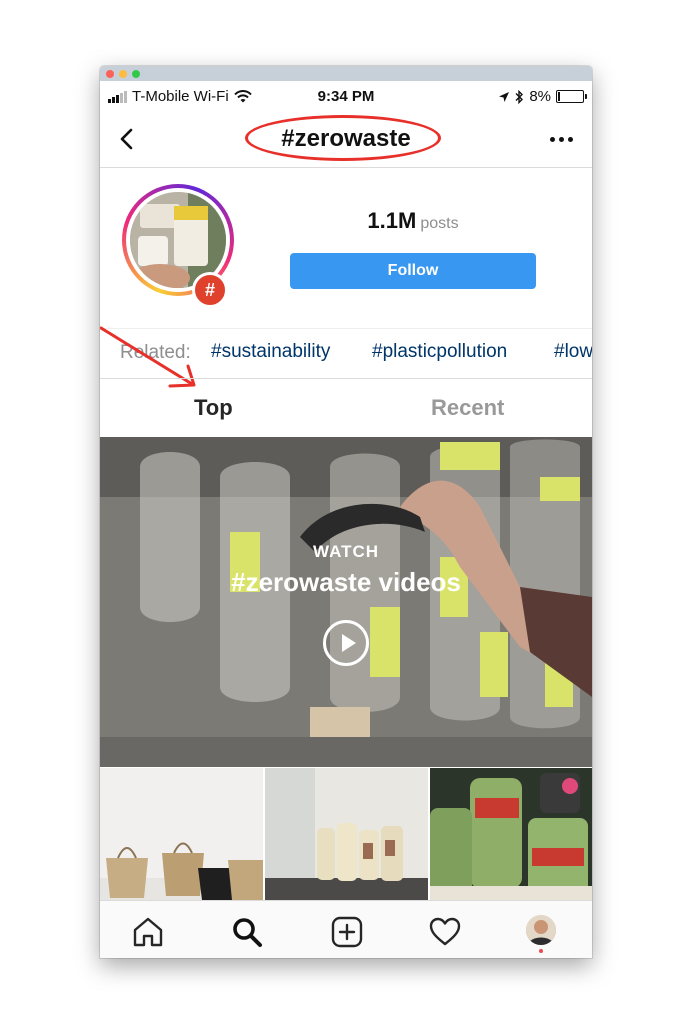 The image size is (691, 1024). What do you see at coordinates (346, 96) in the screenshot?
I see `status-bar: T-Mobile Wi-Fi 9:34 PM 8%` at bounding box center [346, 96].